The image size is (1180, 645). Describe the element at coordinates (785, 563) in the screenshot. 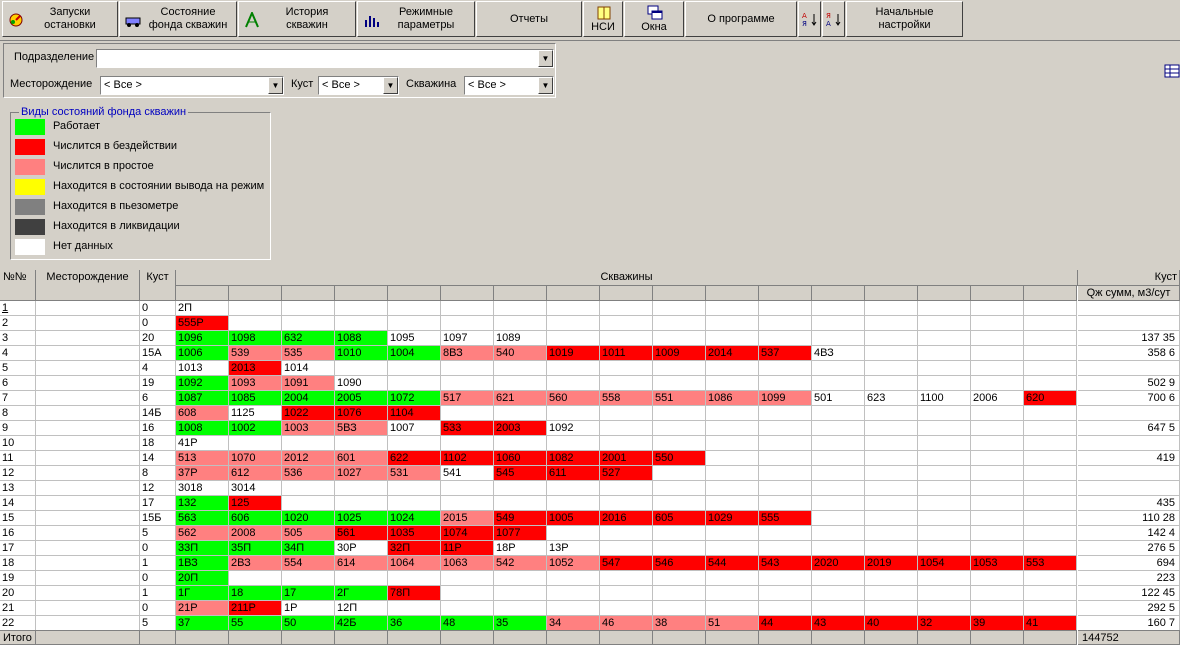

I see `well-cell: 543` at that location.